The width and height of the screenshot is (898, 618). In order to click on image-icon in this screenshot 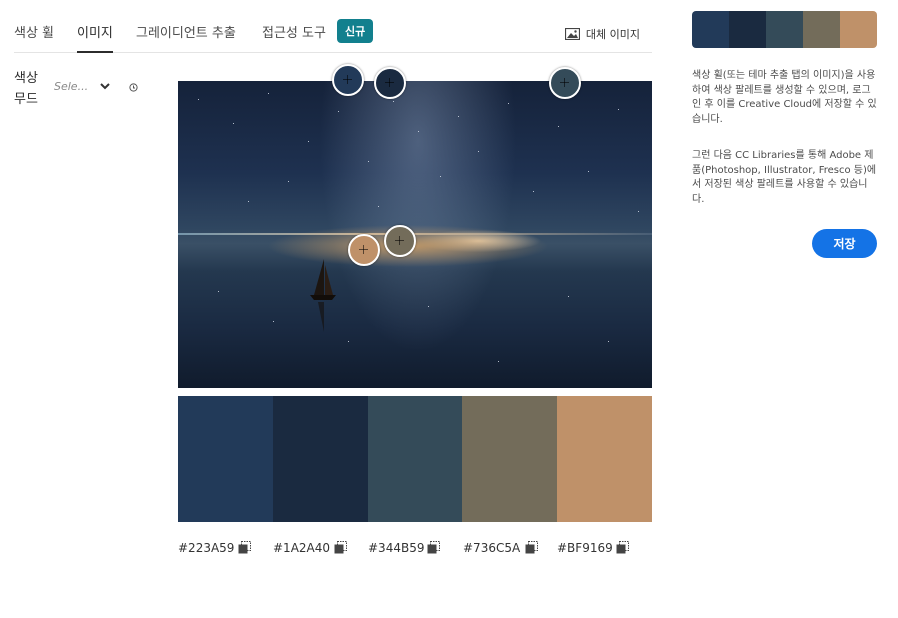, I will do `click(572, 34)`.